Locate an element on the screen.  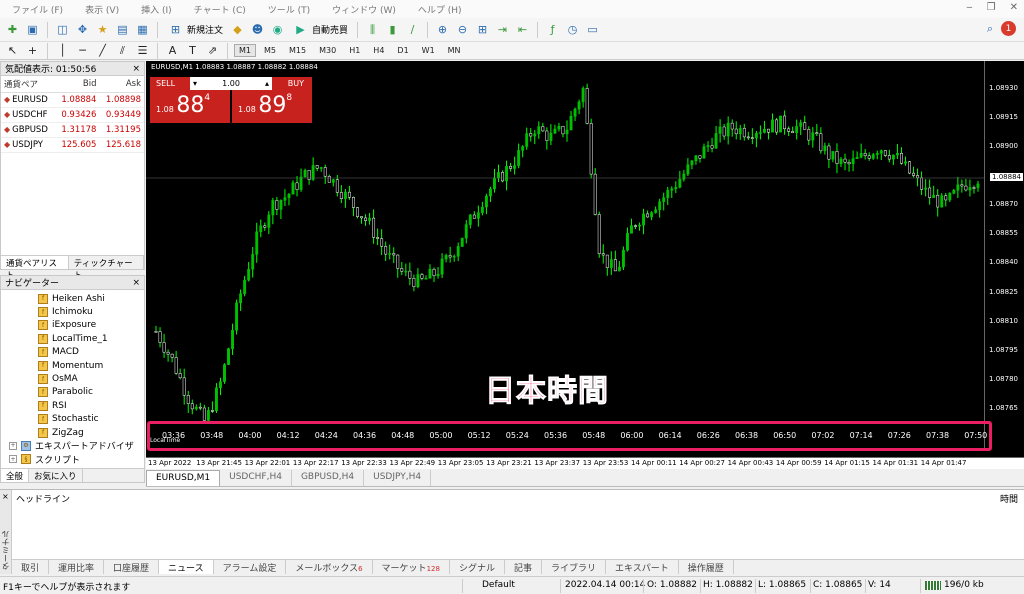
menu-help: ヘルプ (H) is located at coordinates (439, 9).